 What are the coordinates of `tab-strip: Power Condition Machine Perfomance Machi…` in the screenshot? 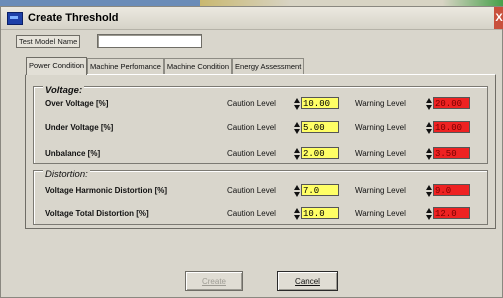 It's located at (165, 66).